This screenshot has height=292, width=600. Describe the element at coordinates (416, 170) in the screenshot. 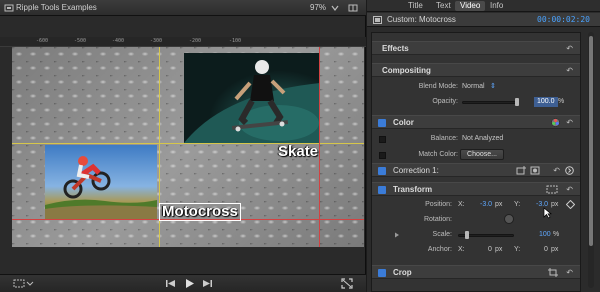

I see `section-label: Correction 1:` at that location.